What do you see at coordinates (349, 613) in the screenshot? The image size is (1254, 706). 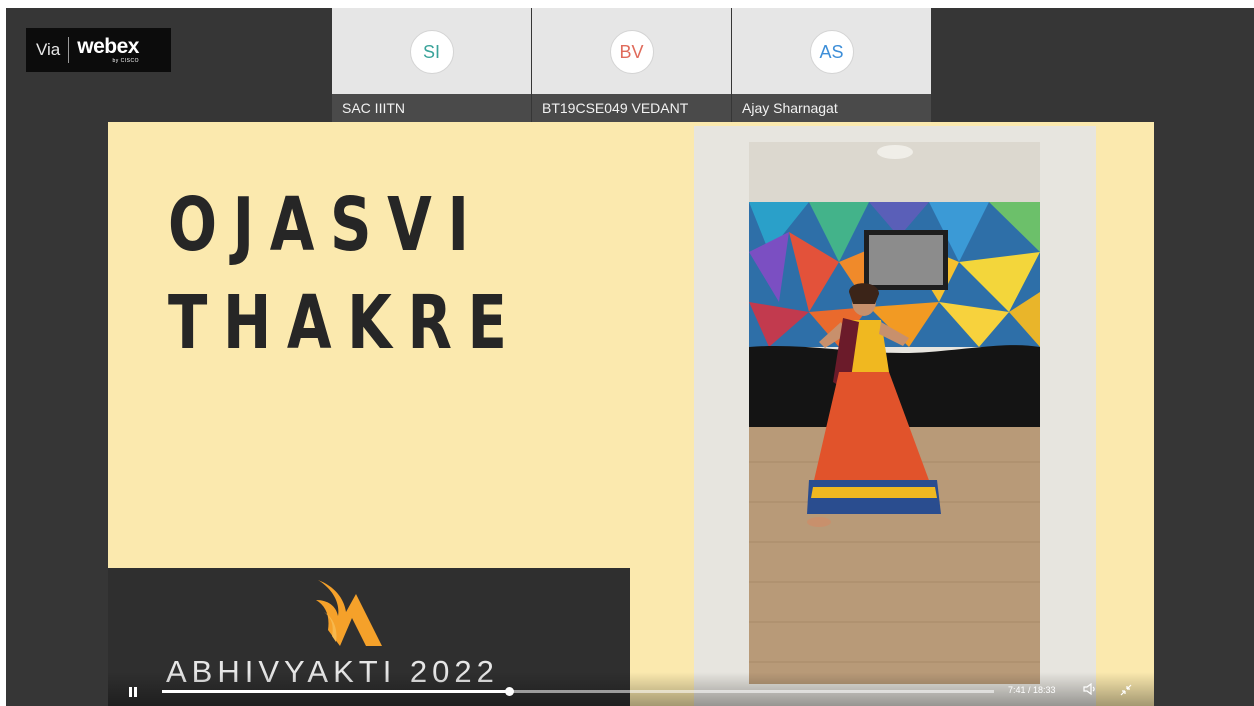 I see `abhivyakti-flame-logo-icon` at bounding box center [349, 613].